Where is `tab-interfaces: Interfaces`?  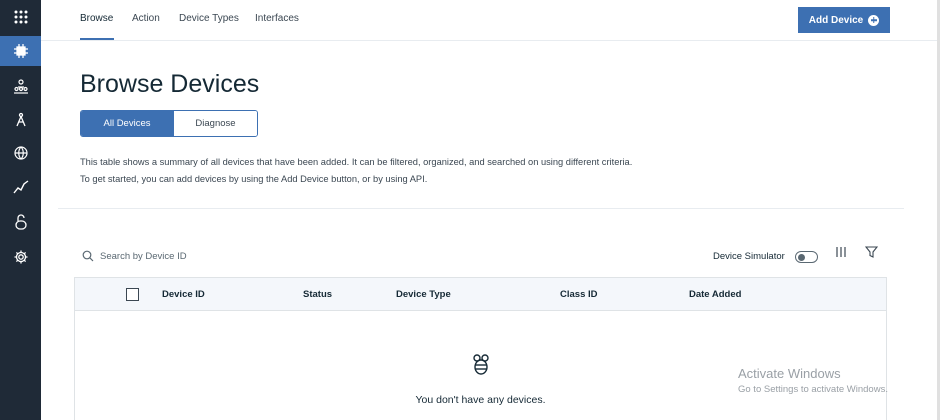 tab-interfaces: Interfaces is located at coordinates (277, 18).